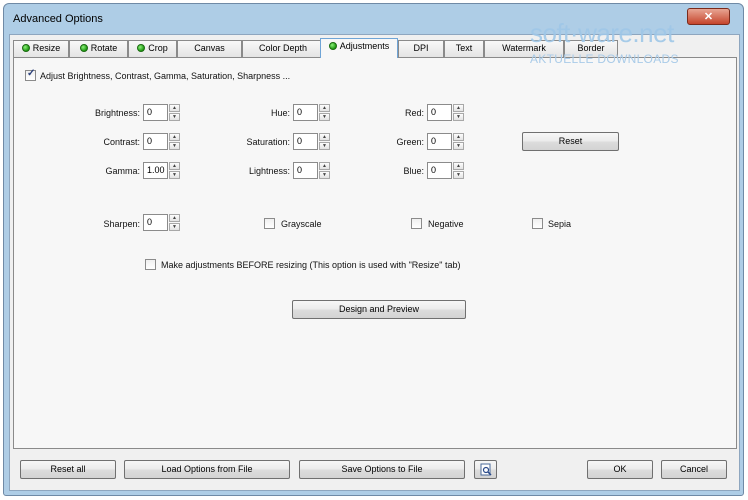  What do you see at coordinates (155, 141) in the screenshot?
I see `contrast-input: 0` at bounding box center [155, 141].